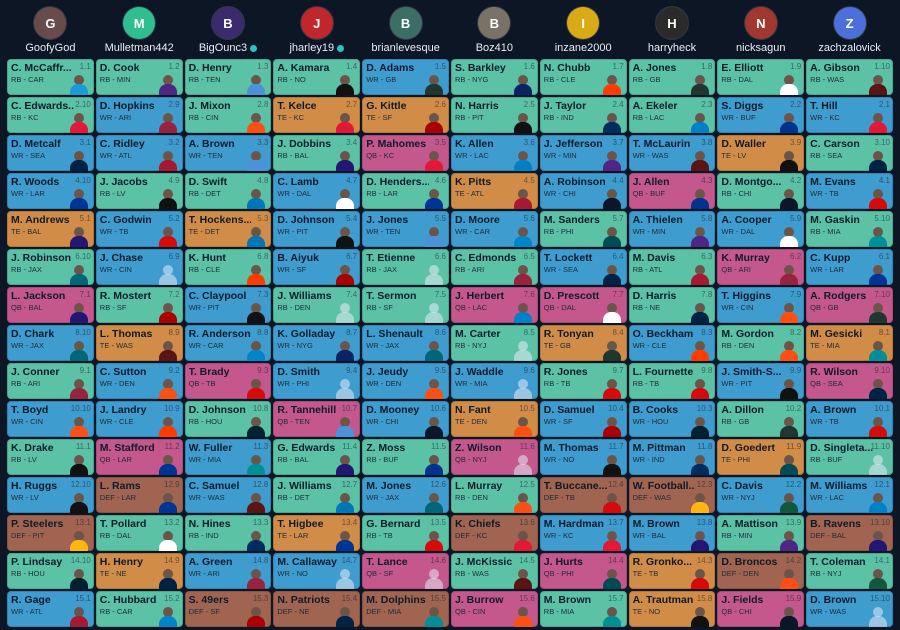 The image size is (900, 630). What do you see at coordinates (139, 77) in the screenshot?
I see `draft-pick-cell: D. Cook RB - MIN 1.2` at bounding box center [139, 77].